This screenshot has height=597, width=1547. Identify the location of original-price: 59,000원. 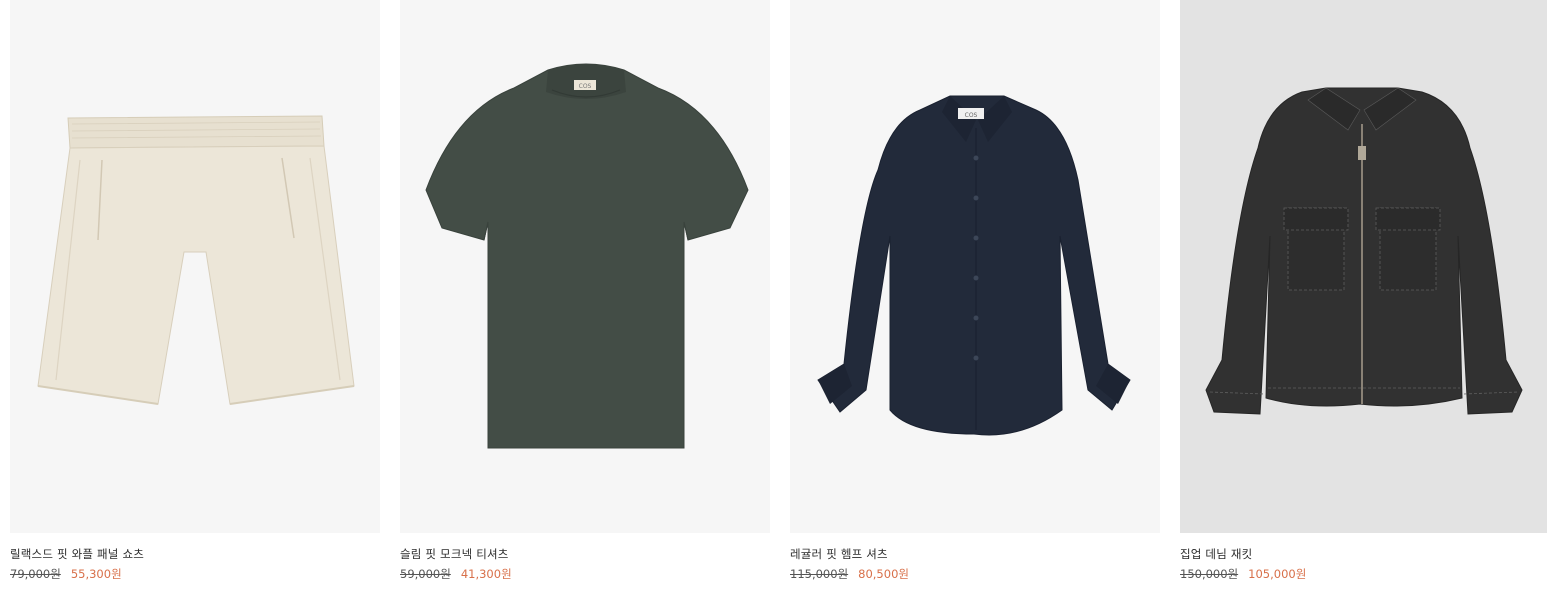
(425, 574).